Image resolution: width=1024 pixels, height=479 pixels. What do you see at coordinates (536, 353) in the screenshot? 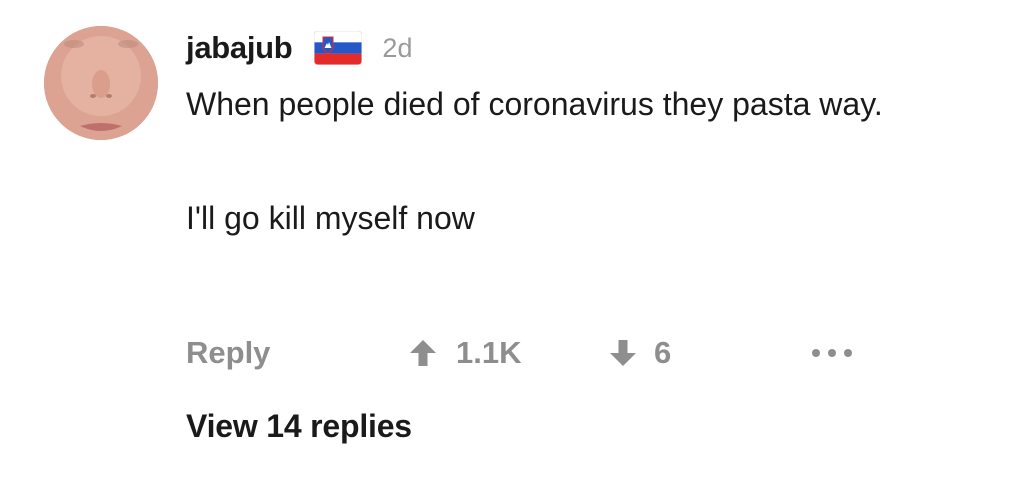
I see `comment-actions: Reply 1.1K 6` at bounding box center [536, 353].